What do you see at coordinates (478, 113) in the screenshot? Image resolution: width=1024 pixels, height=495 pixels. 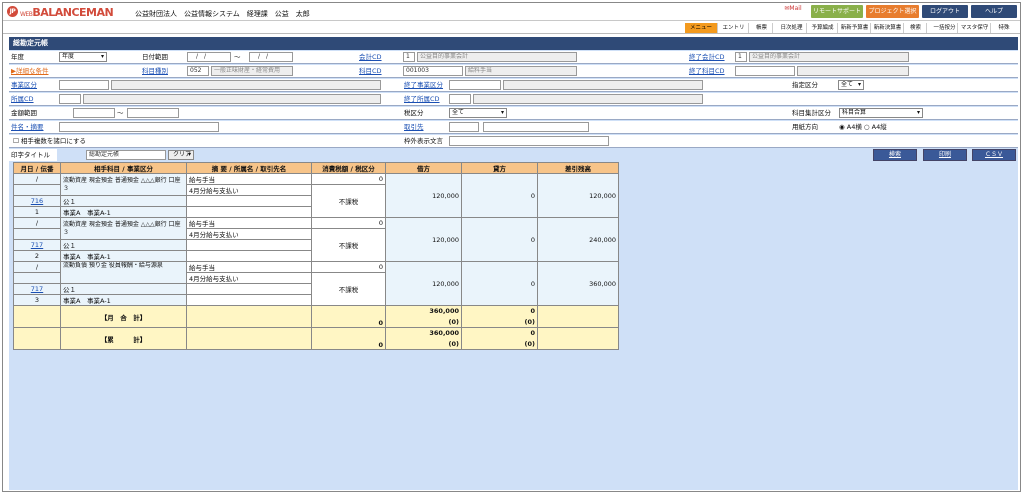 I see `tax-category-select: 全て` at bounding box center [478, 113].